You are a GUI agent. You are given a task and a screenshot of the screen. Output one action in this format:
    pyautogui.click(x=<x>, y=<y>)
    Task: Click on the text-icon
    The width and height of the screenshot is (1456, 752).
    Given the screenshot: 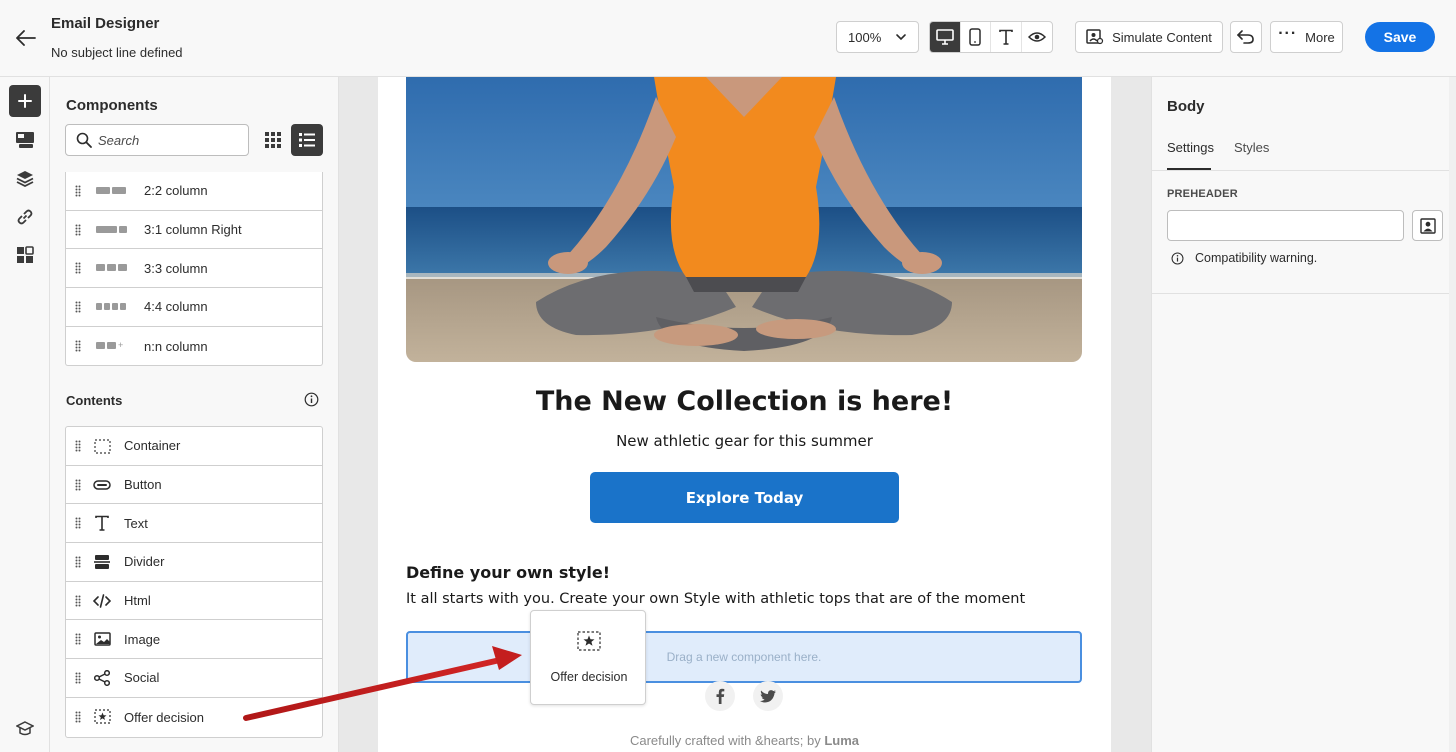 What is the action you would take?
    pyautogui.click(x=102, y=523)
    